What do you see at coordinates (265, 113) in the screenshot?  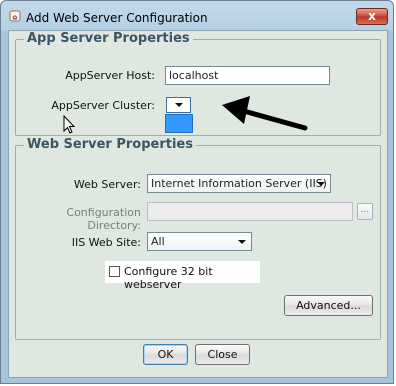 I see `annotation-arrow-icon` at bounding box center [265, 113].